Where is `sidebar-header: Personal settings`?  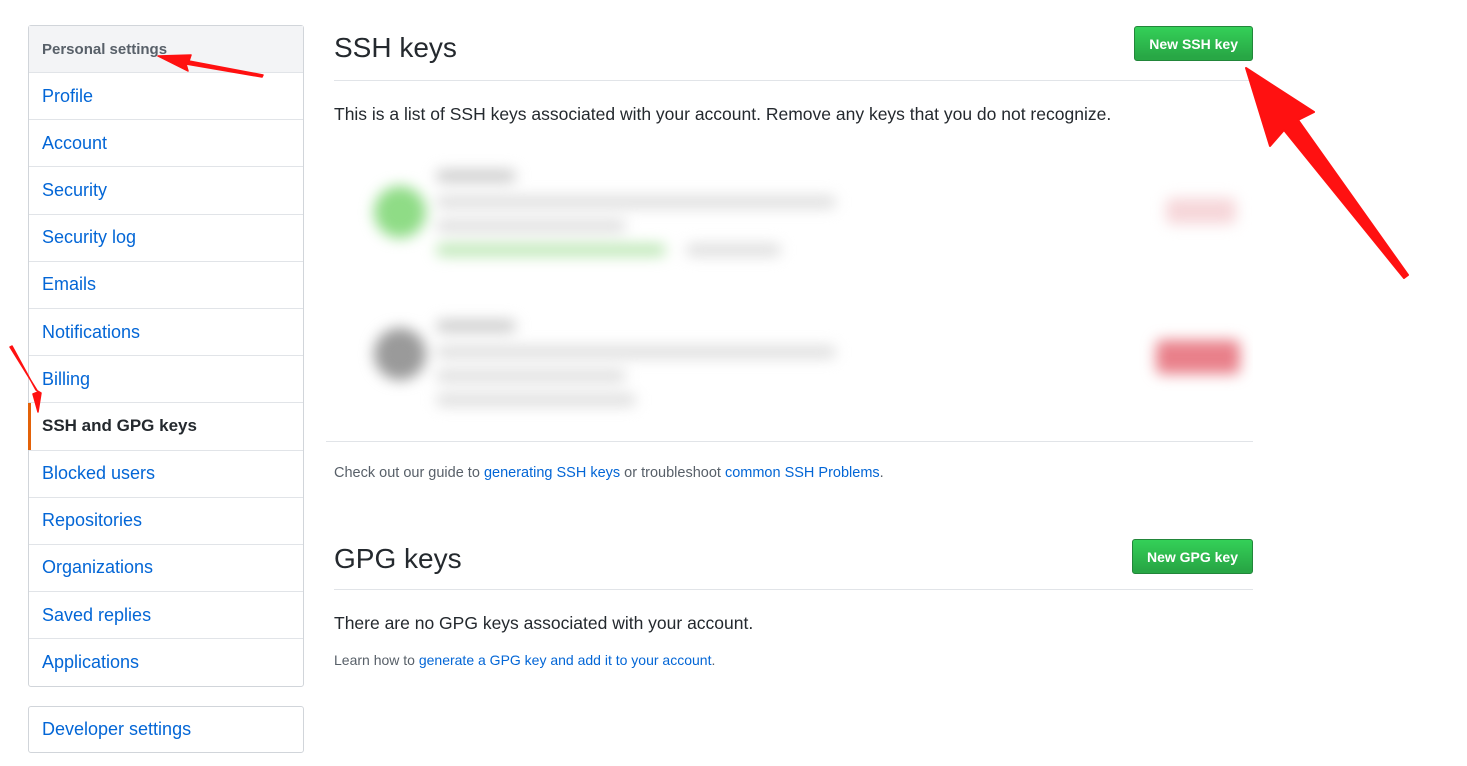 sidebar-header: Personal settings is located at coordinates (166, 49).